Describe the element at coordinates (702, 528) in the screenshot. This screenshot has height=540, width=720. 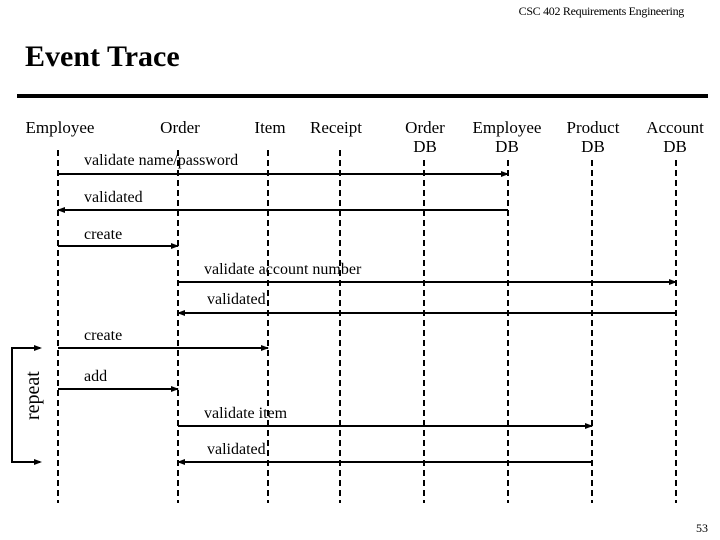
I see `page-number: 53` at that location.